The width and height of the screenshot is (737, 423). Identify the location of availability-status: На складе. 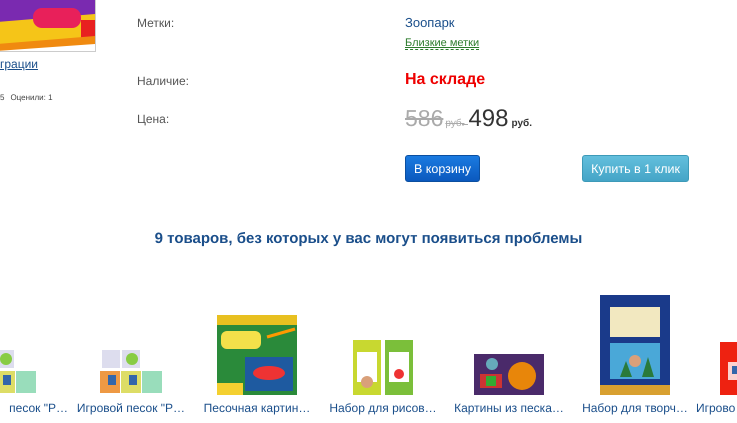
(445, 80).